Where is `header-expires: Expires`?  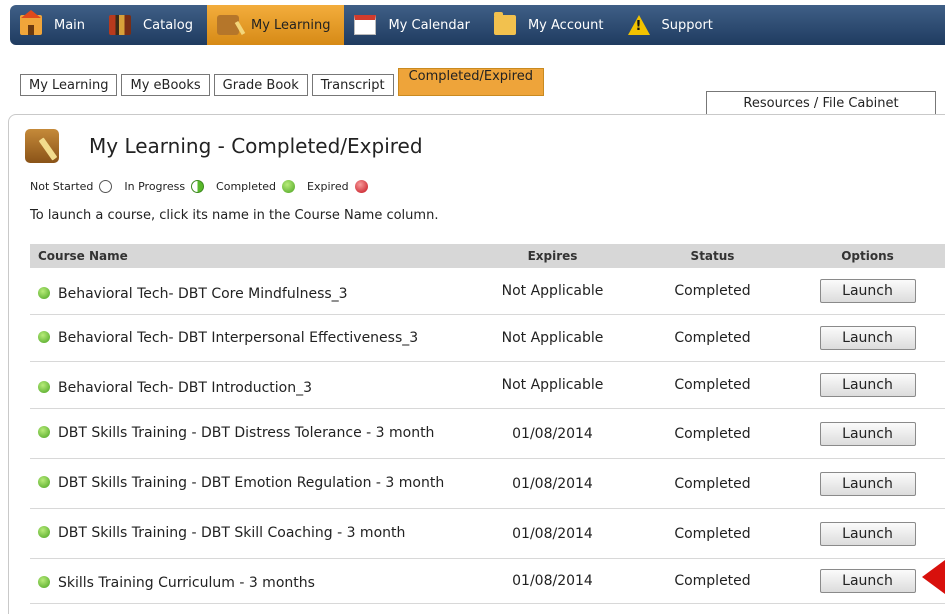
header-expires: Expires is located at coordinates (552, 256).